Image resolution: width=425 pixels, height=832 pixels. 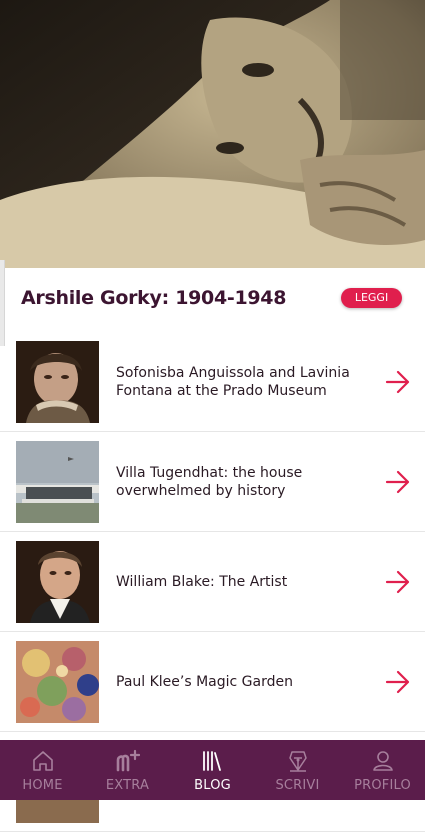 I want to click on nav-label: SCRIVI, so click(x=297, y=785).